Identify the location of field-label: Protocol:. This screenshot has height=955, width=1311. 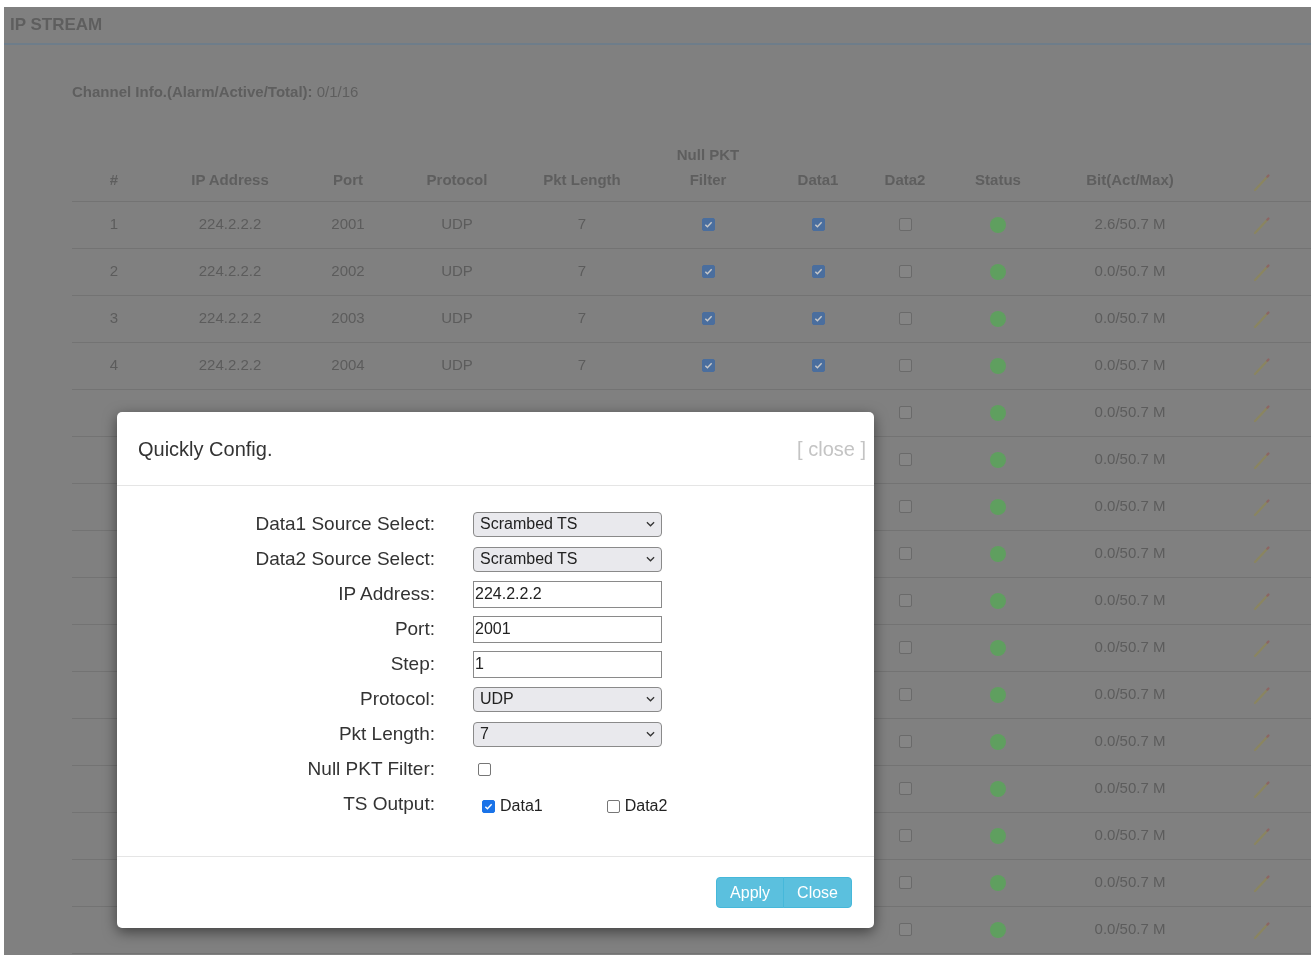
(397, 699).